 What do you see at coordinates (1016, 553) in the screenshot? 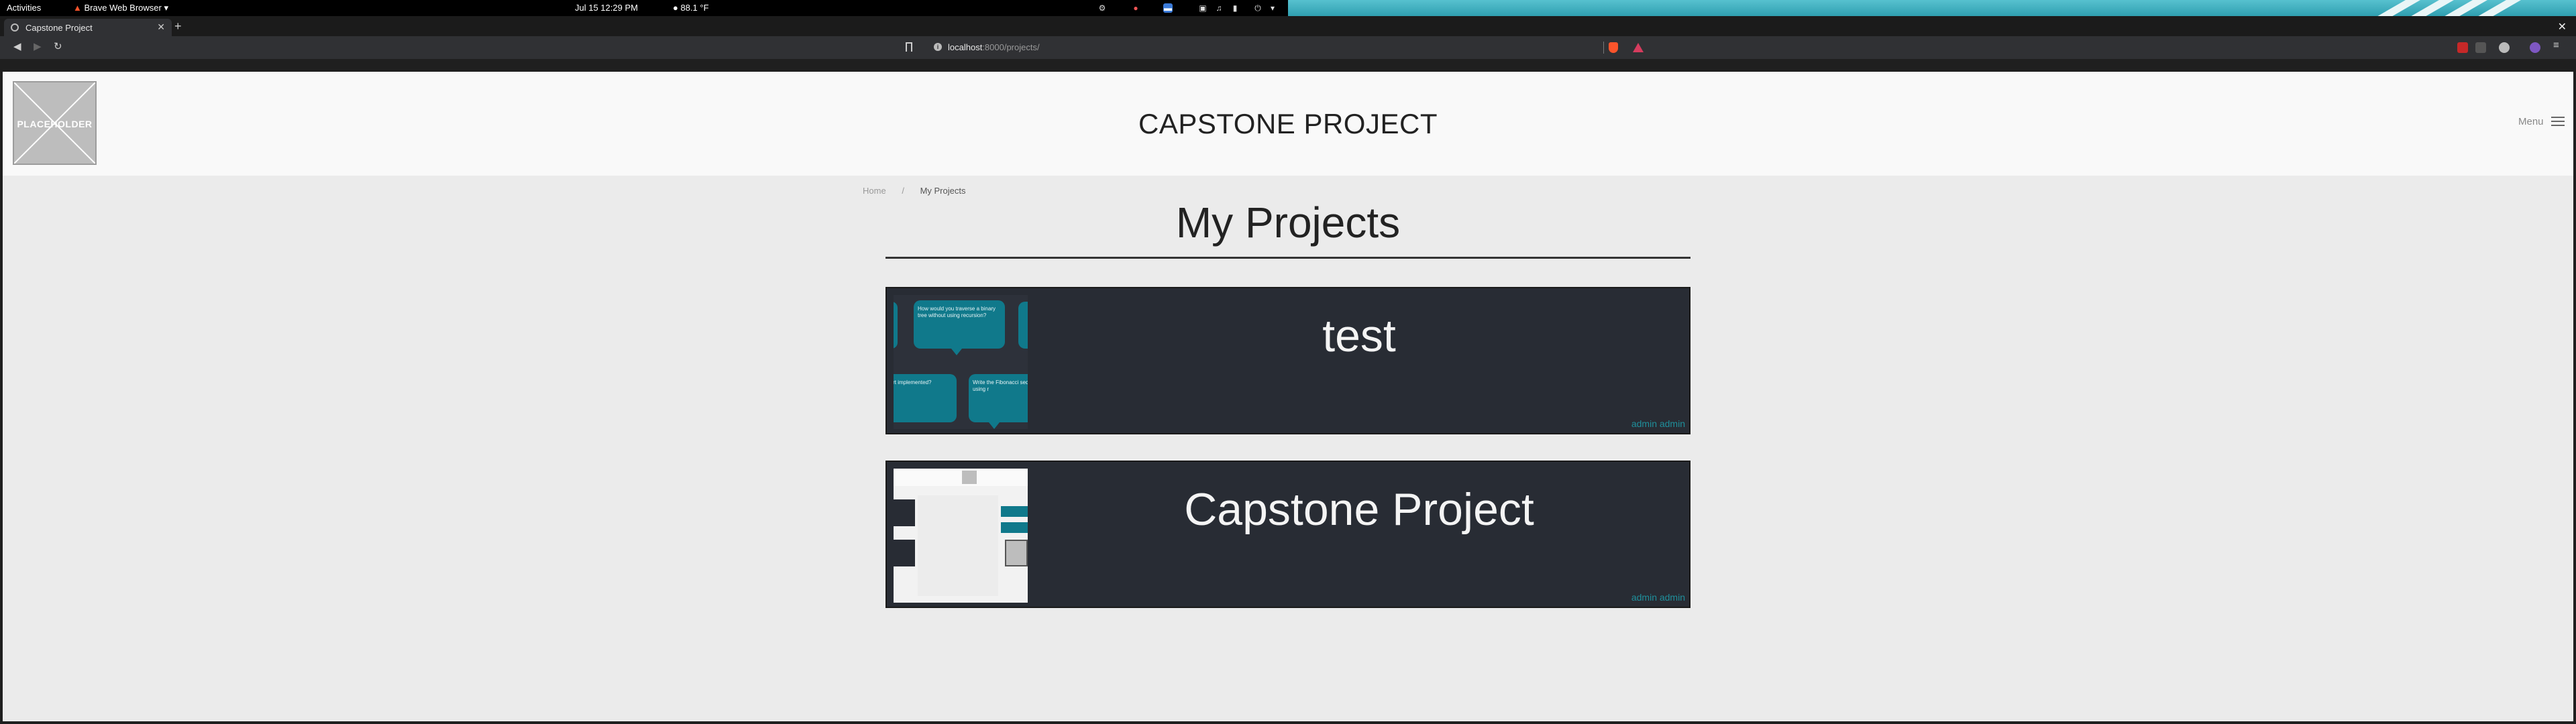
I see `thumbnail-image` at bounding box center [1016, 553].